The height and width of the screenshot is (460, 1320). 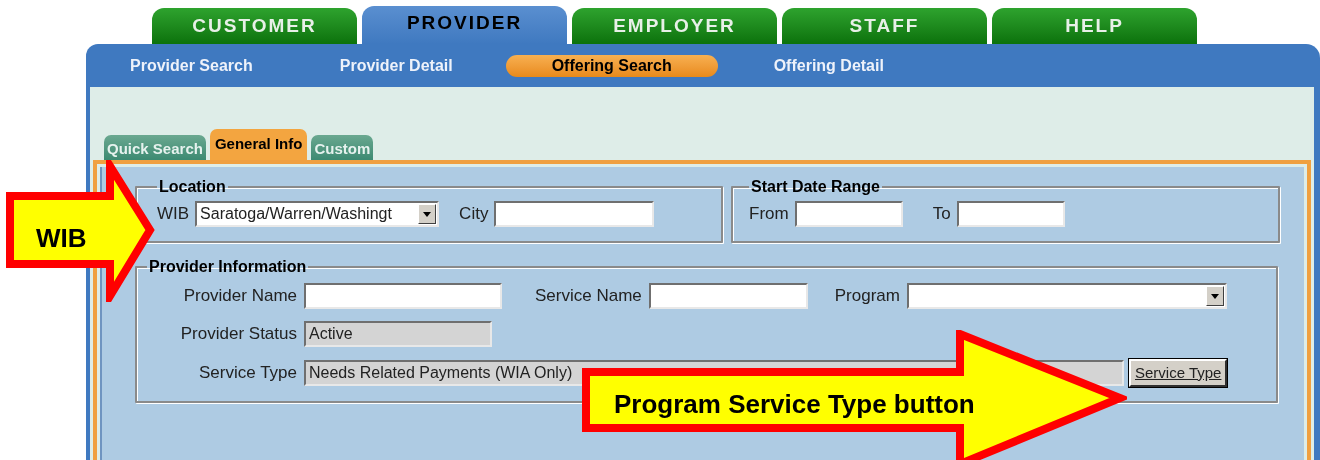 I want to click on field-label: From, so click(x=769, y=214).